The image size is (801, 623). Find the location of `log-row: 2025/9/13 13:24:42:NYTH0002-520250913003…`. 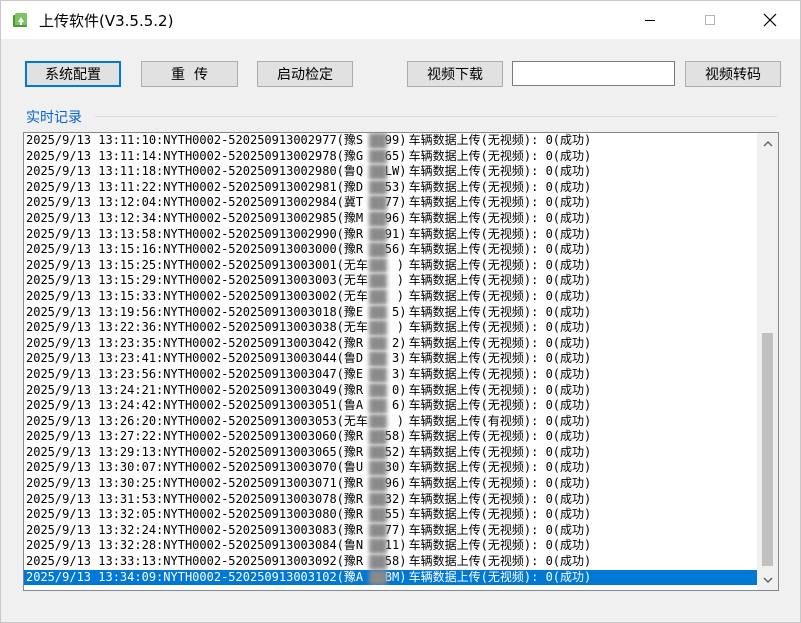

log-row: 2025/9/13 13:24:42:NYTH0002-520250913003… is located at coordinates (390, 406).